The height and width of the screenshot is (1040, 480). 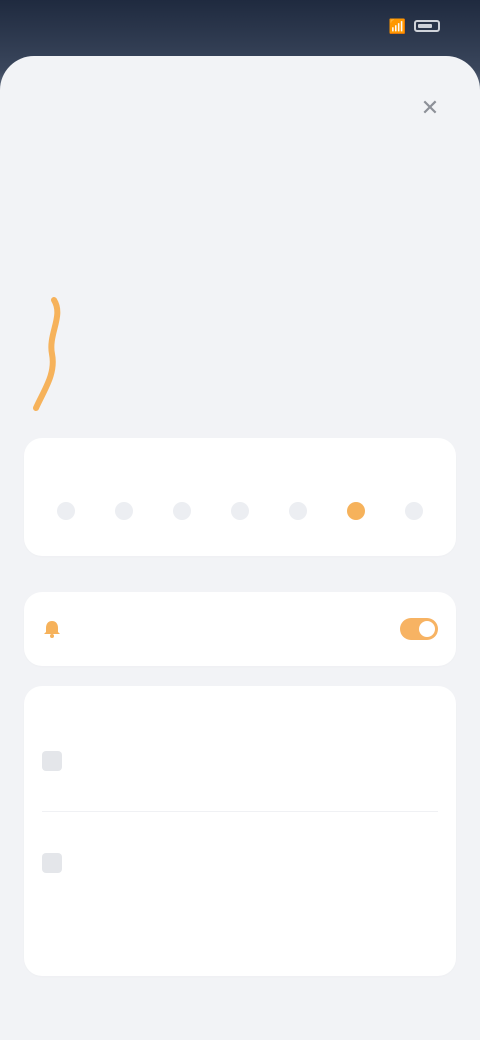 What do you see at coordinates (427, 26) in the screenshot?
I see `battery-icon` at bounding box center [427, 26].